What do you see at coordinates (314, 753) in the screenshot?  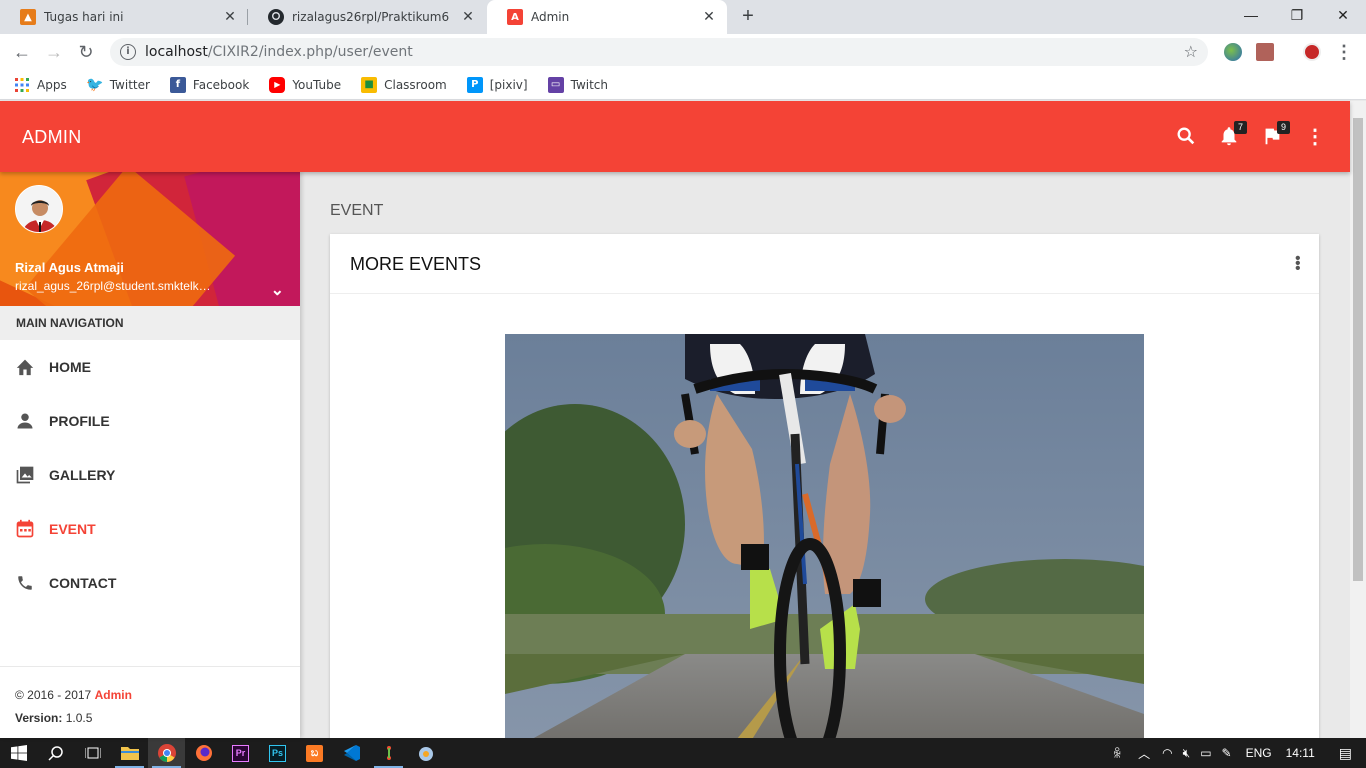 I see `xampp-icon: ಬ` at bounding box center [314, 753].